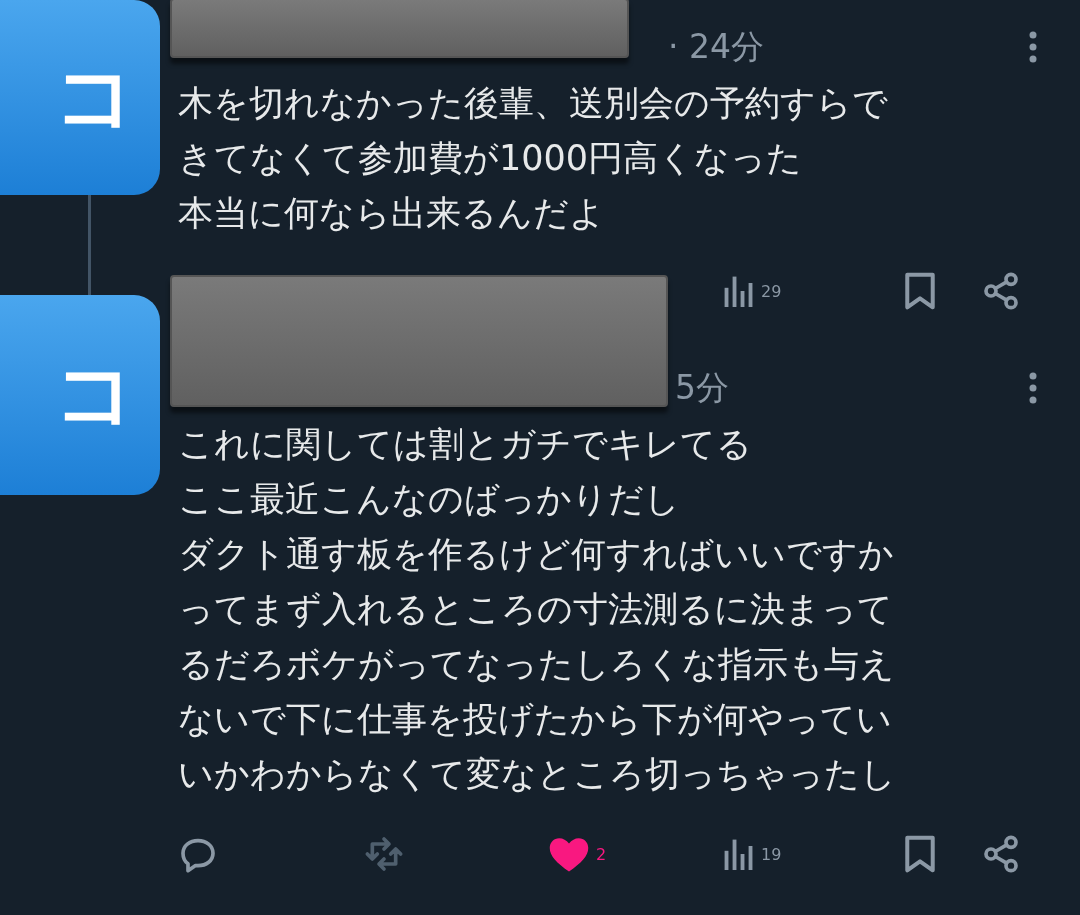 The height and width of the screenshot is (915, 1080). Describe the element at coordinates (635, 854) in the screenshot. I see `like-button: 2` at that location.